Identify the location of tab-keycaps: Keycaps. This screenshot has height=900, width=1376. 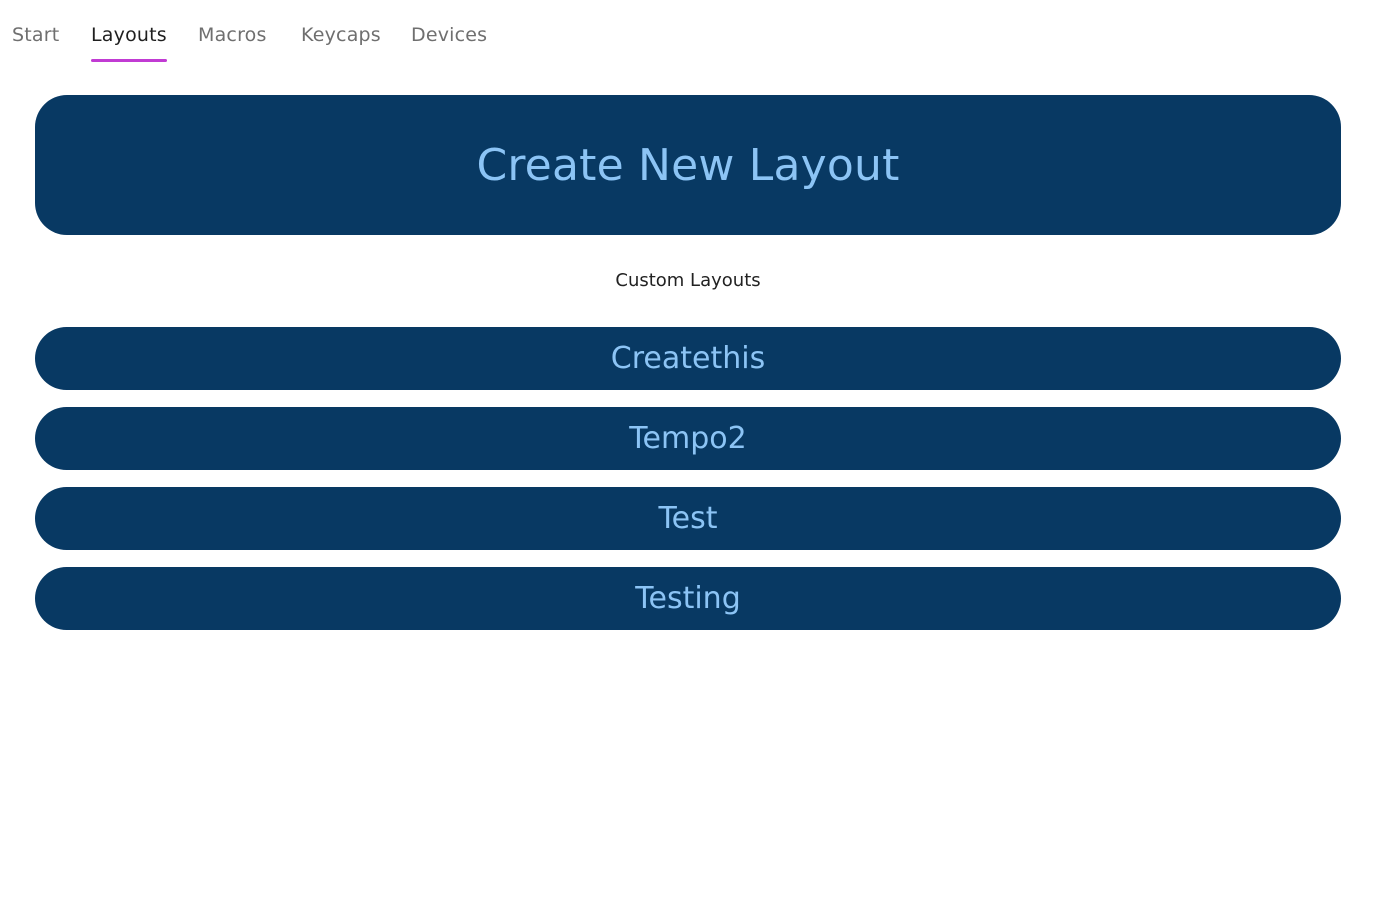
(341, 35).